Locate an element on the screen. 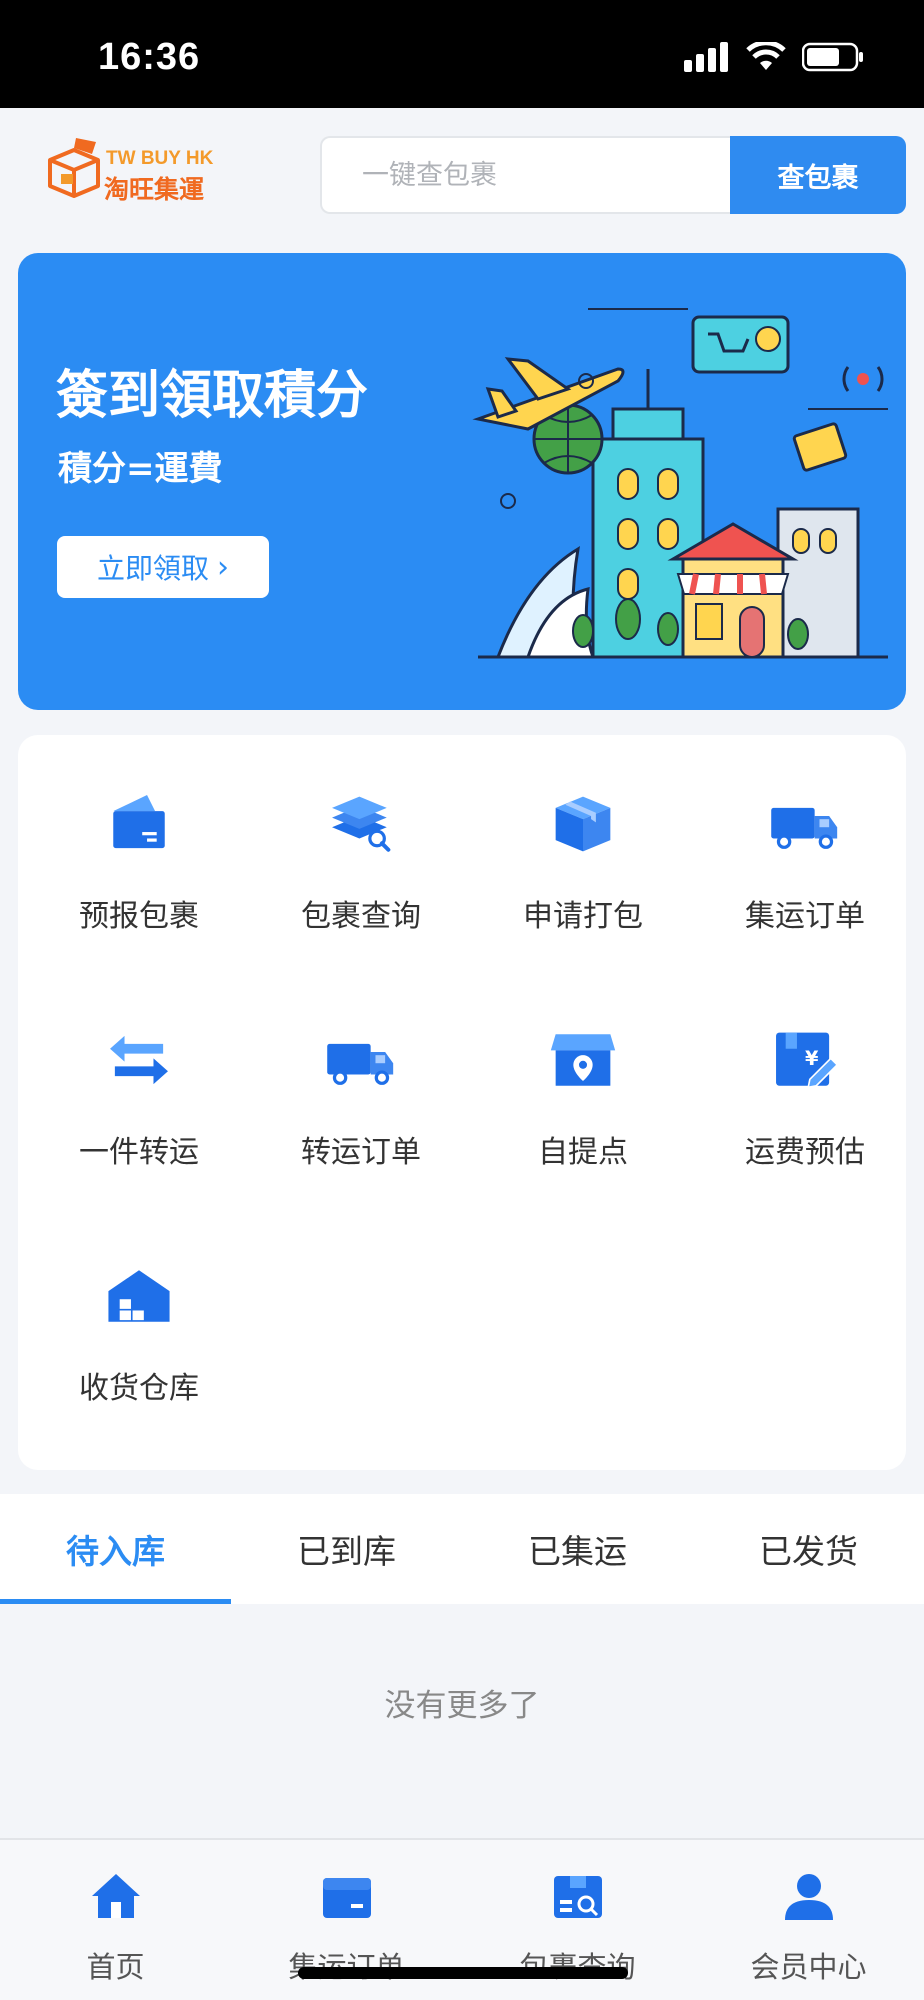 This screenshot has width=924, height=2000. logo-box-icon is located at coordinates (74, 168).